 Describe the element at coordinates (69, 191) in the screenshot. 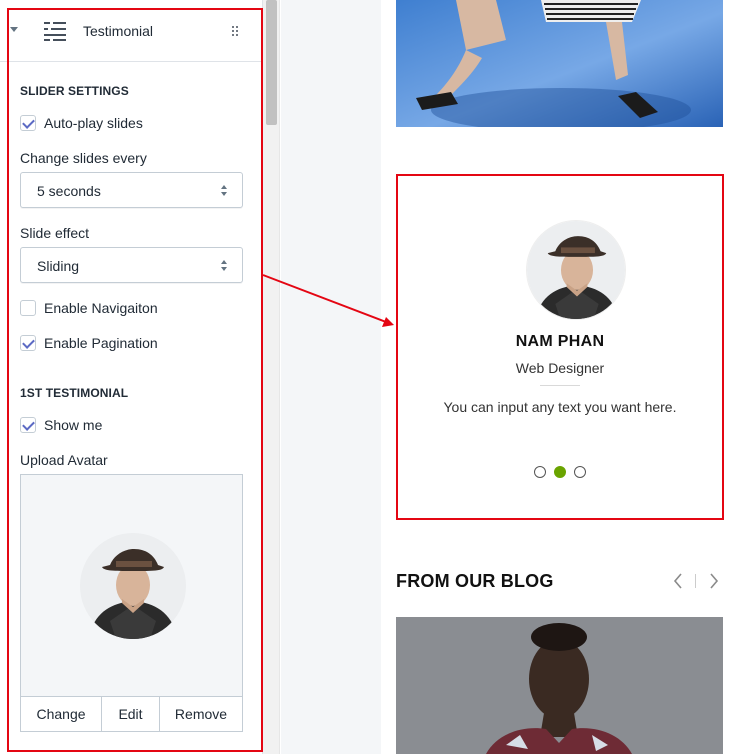

I see `change-every-value: 5 seconds` at that location.